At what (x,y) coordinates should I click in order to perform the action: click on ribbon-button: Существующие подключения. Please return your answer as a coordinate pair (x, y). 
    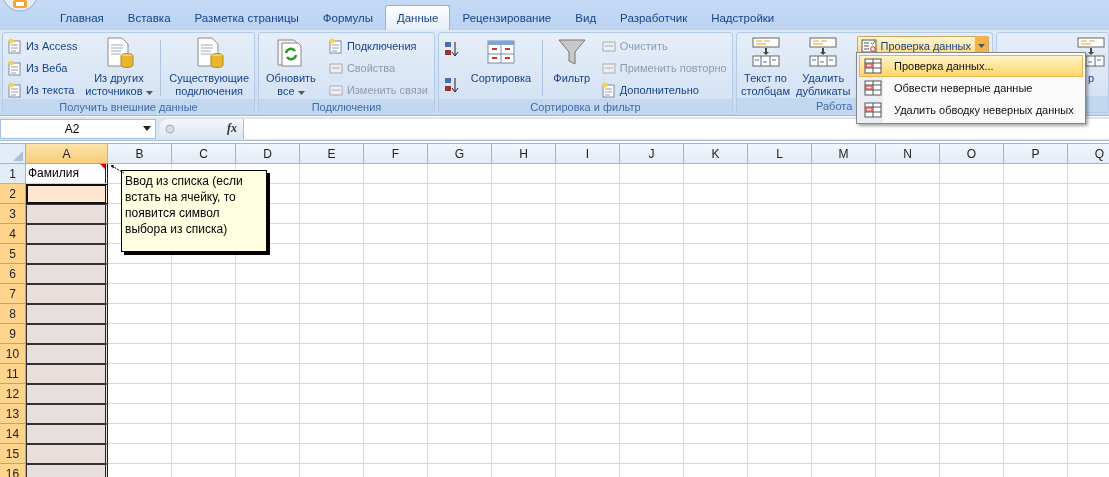
    Looking at the image, I should click on (209, 67).